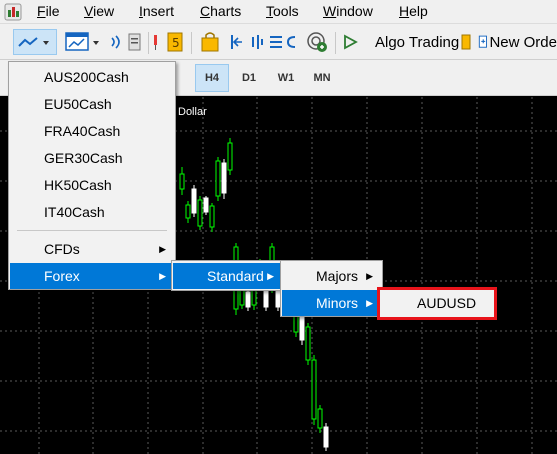  Describe the element at coordinates (156, 42) in the screenshot. I see `pin-icon` at that location.